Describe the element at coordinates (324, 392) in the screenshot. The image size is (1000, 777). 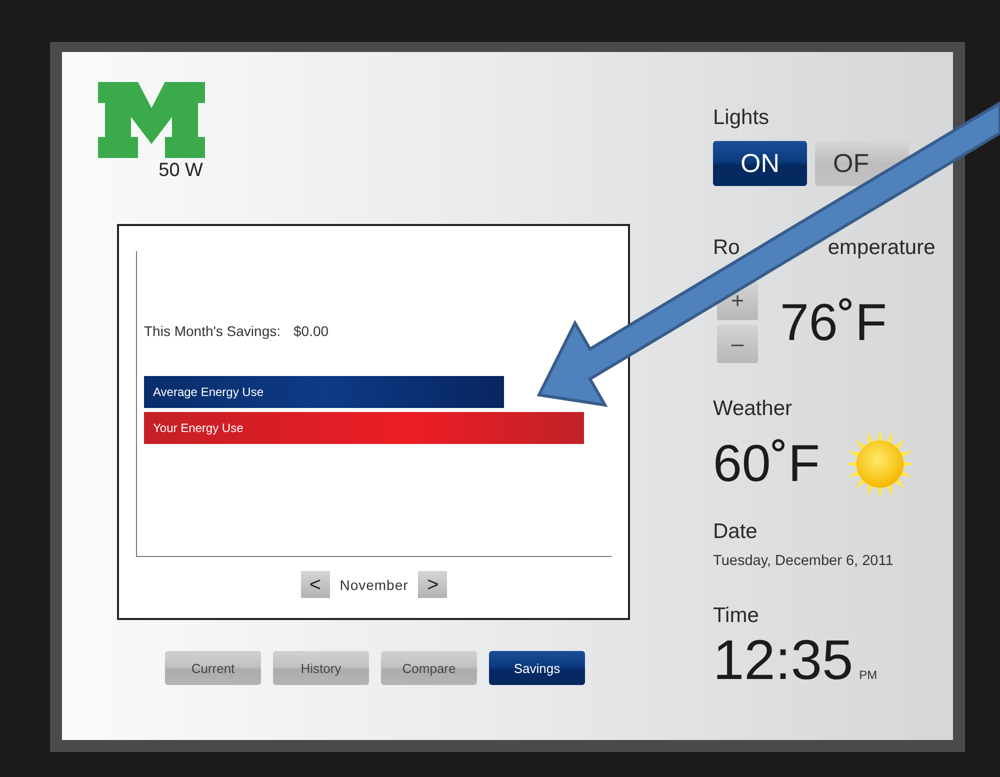
I see `energy-bar: Average Energy Use` at that location.